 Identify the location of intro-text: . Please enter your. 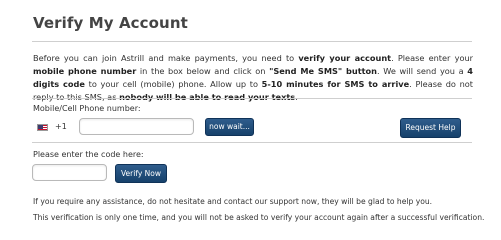
(432, 58).